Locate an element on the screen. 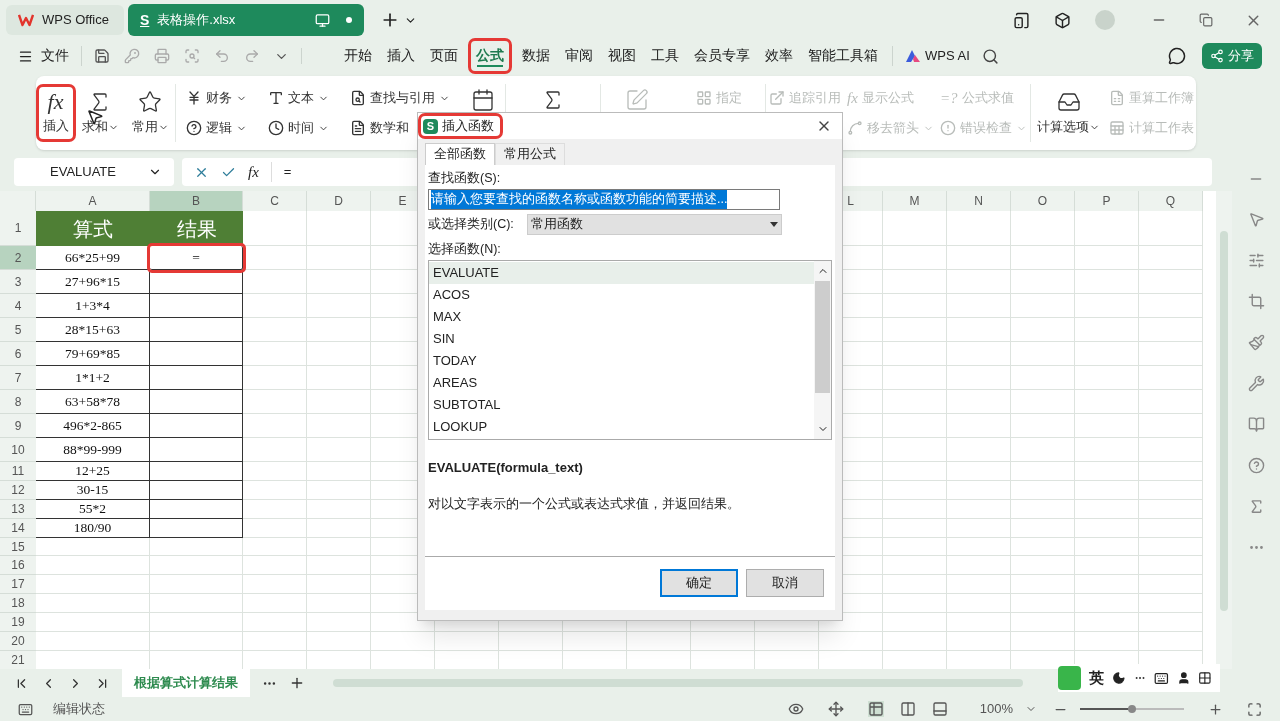 The width and height of the screenshot is (1280, 721). ribbon-button: 时间 is located at coordinates (299, 128).